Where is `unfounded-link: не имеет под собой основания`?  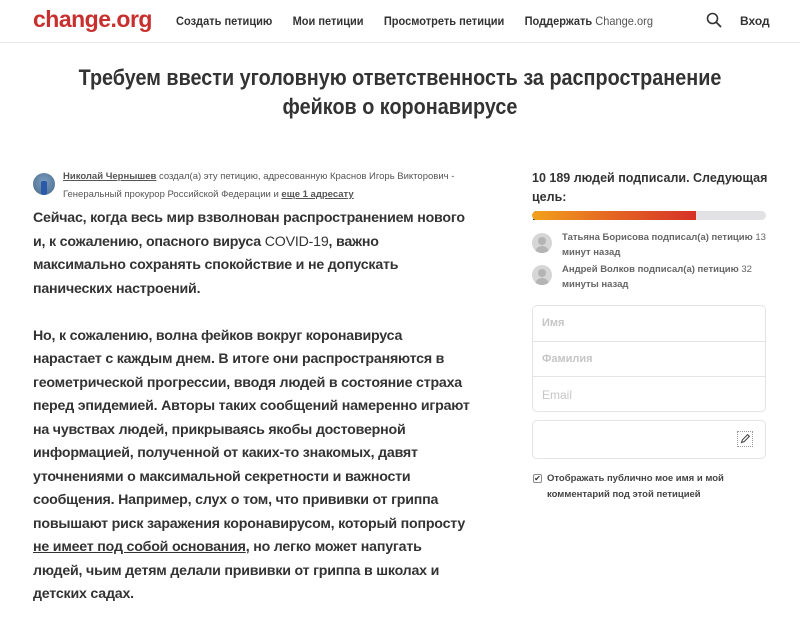
unfounded-link: не имеет под собой основания is located at coordinates (139, 547).